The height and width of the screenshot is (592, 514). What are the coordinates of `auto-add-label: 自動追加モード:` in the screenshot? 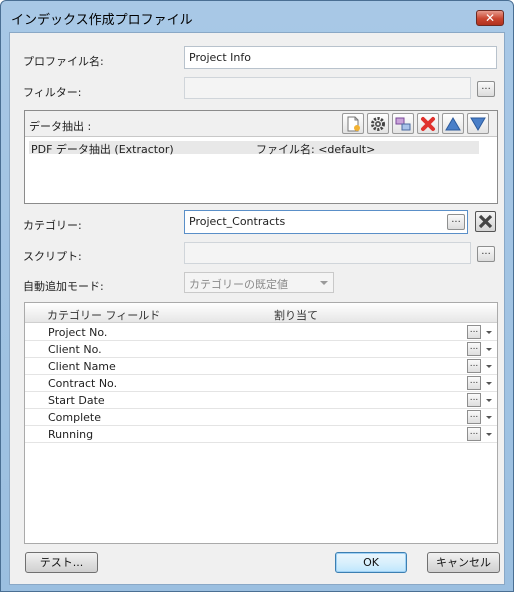 It's located at (63, 286).